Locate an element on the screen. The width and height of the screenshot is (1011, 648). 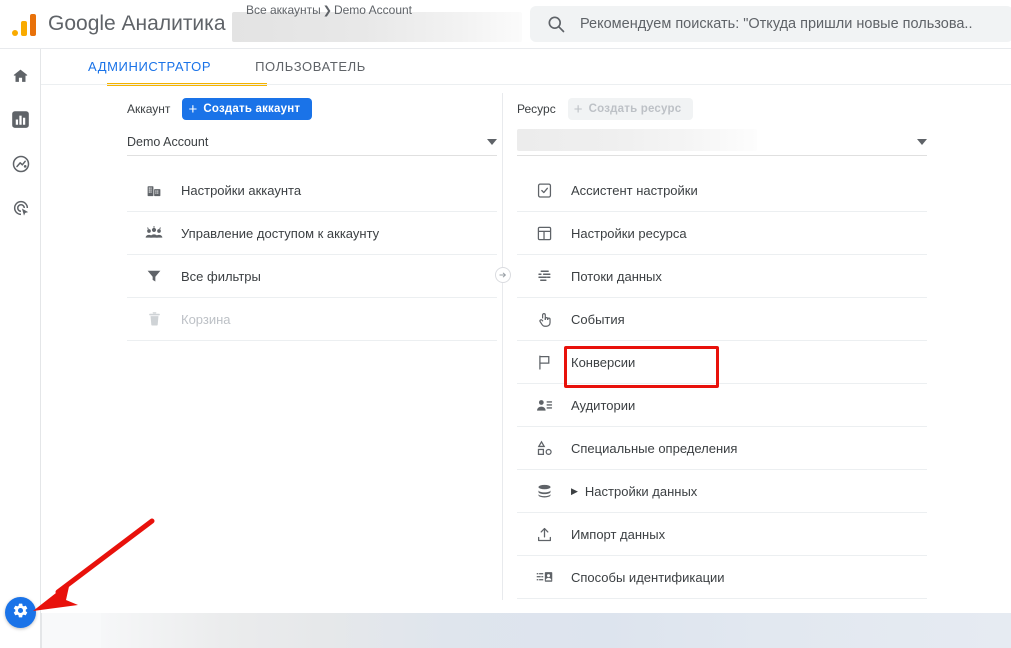
property-menu-label: Настройки ресурса is located at coordinates (629, 233).